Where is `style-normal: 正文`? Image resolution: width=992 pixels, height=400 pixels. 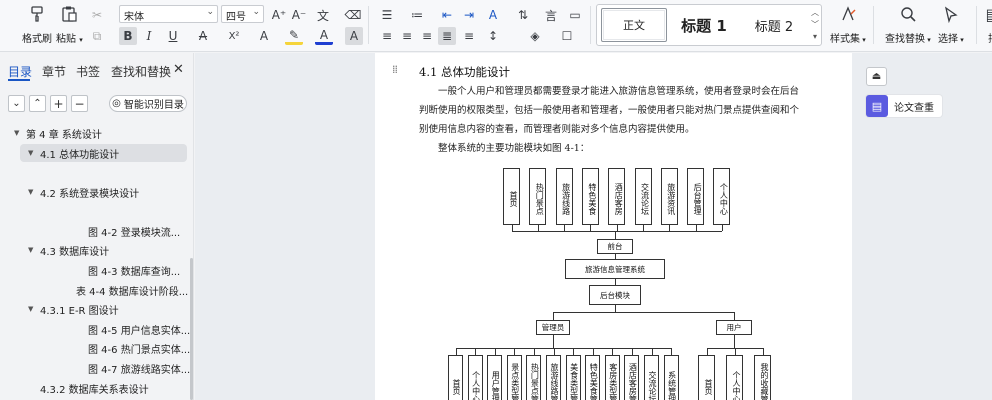
style-normal: 正文 is located at coordinates (634, 25).